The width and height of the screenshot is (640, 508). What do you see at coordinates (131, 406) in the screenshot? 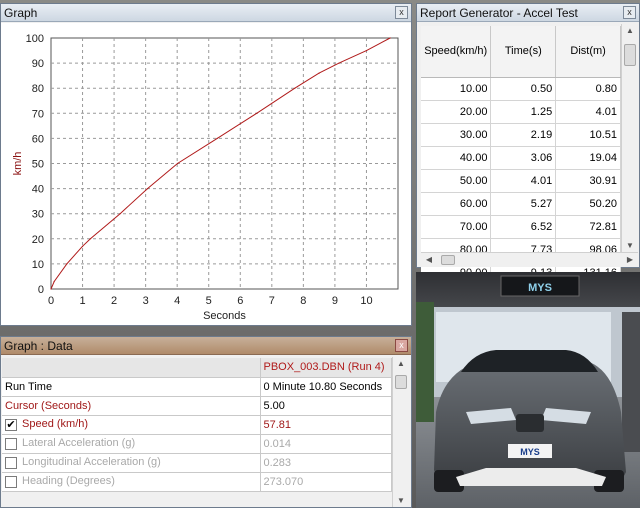
I see `cursor-label: Cursor (Seconds)` at bounding box center [131, 406].